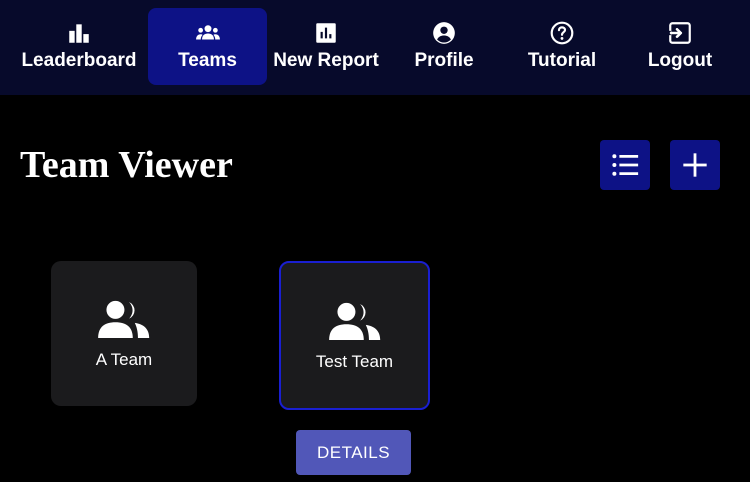 The width and height of the screenshot is (750, 482). What do you see at coordinates (680, 60) in the screenshot?
I see `nav-label-logout: Logout` at bounding box center [680, 60].